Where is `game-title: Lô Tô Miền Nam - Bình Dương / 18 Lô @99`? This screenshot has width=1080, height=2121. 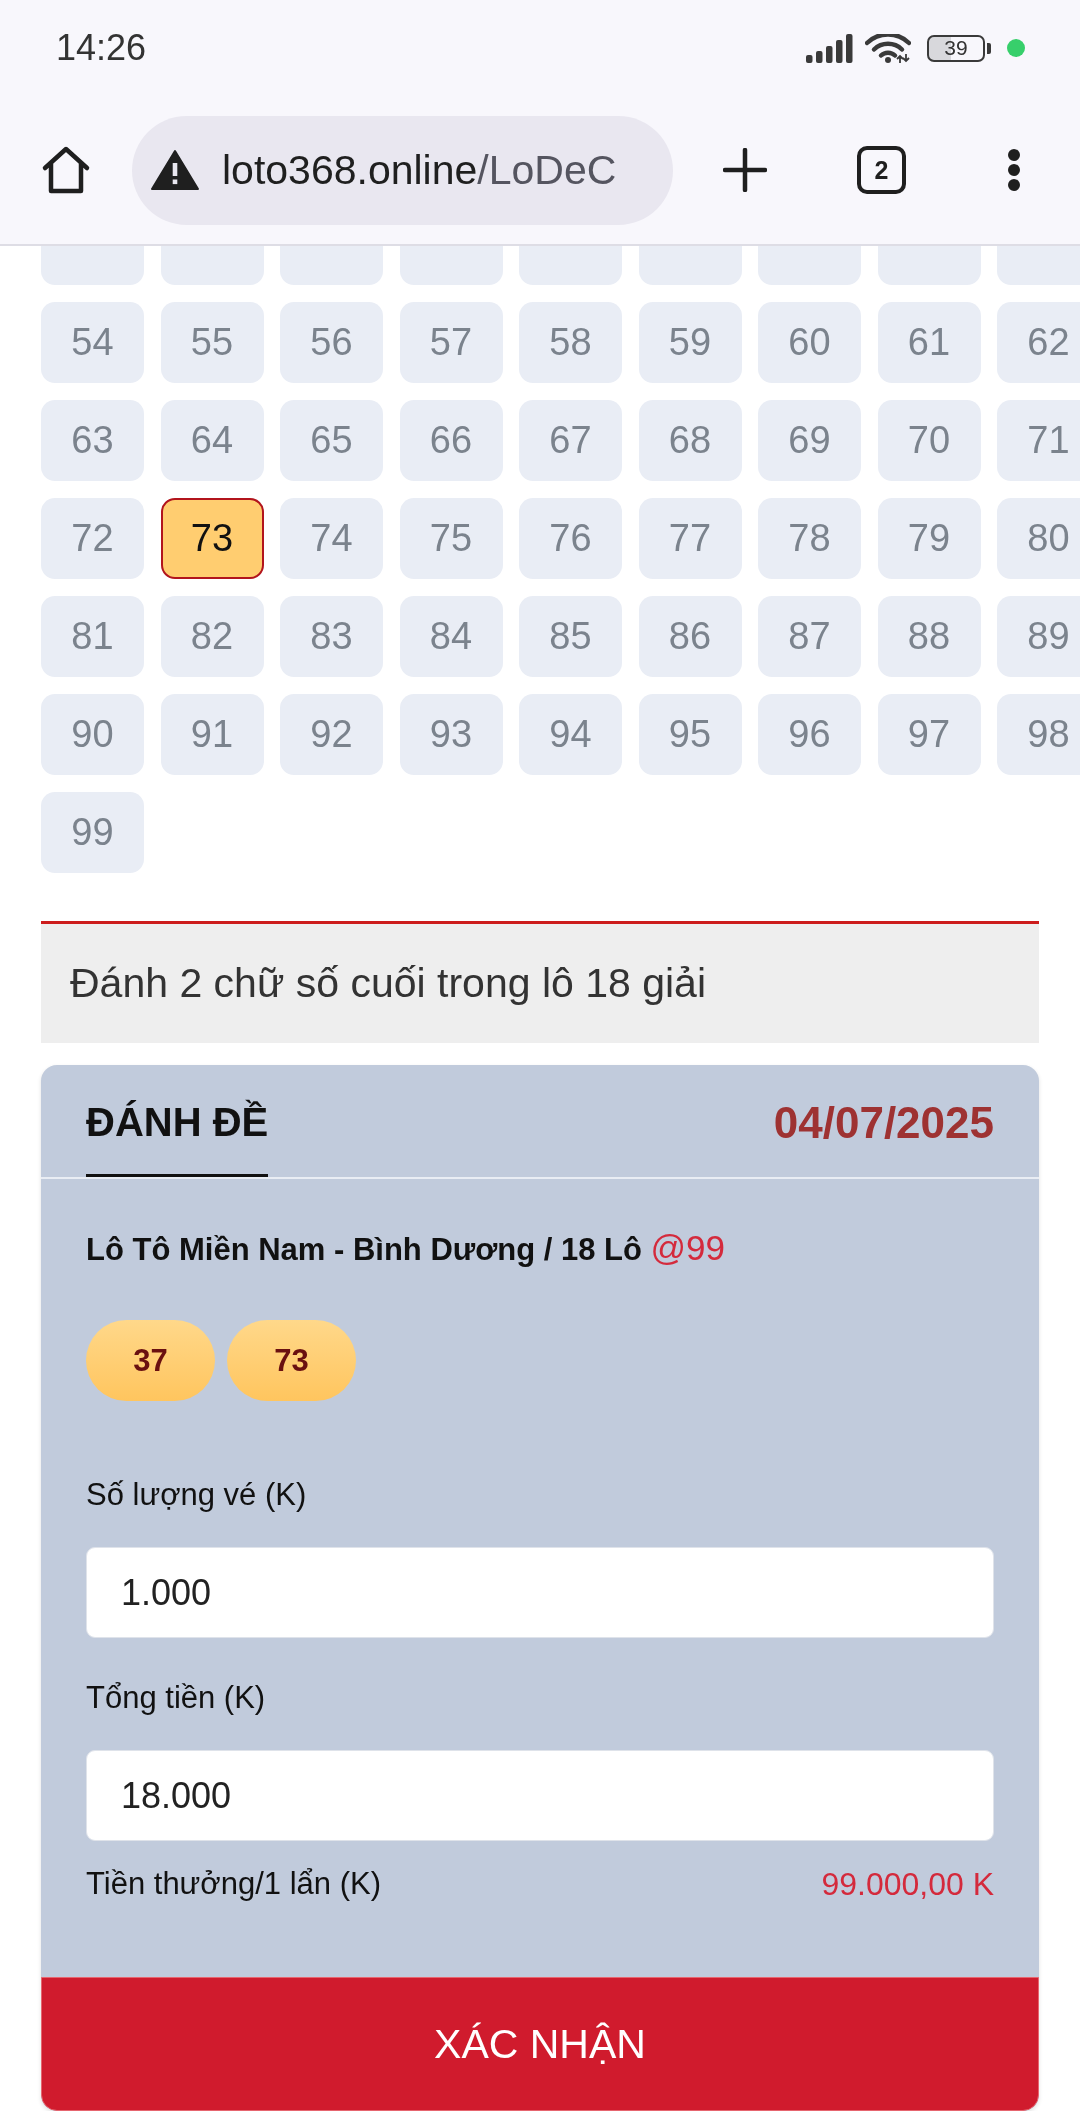 game-title: Lô Tô Miền Nam - Bình Dương / 18 Lô @99 is located at coordinates (406, 1248).